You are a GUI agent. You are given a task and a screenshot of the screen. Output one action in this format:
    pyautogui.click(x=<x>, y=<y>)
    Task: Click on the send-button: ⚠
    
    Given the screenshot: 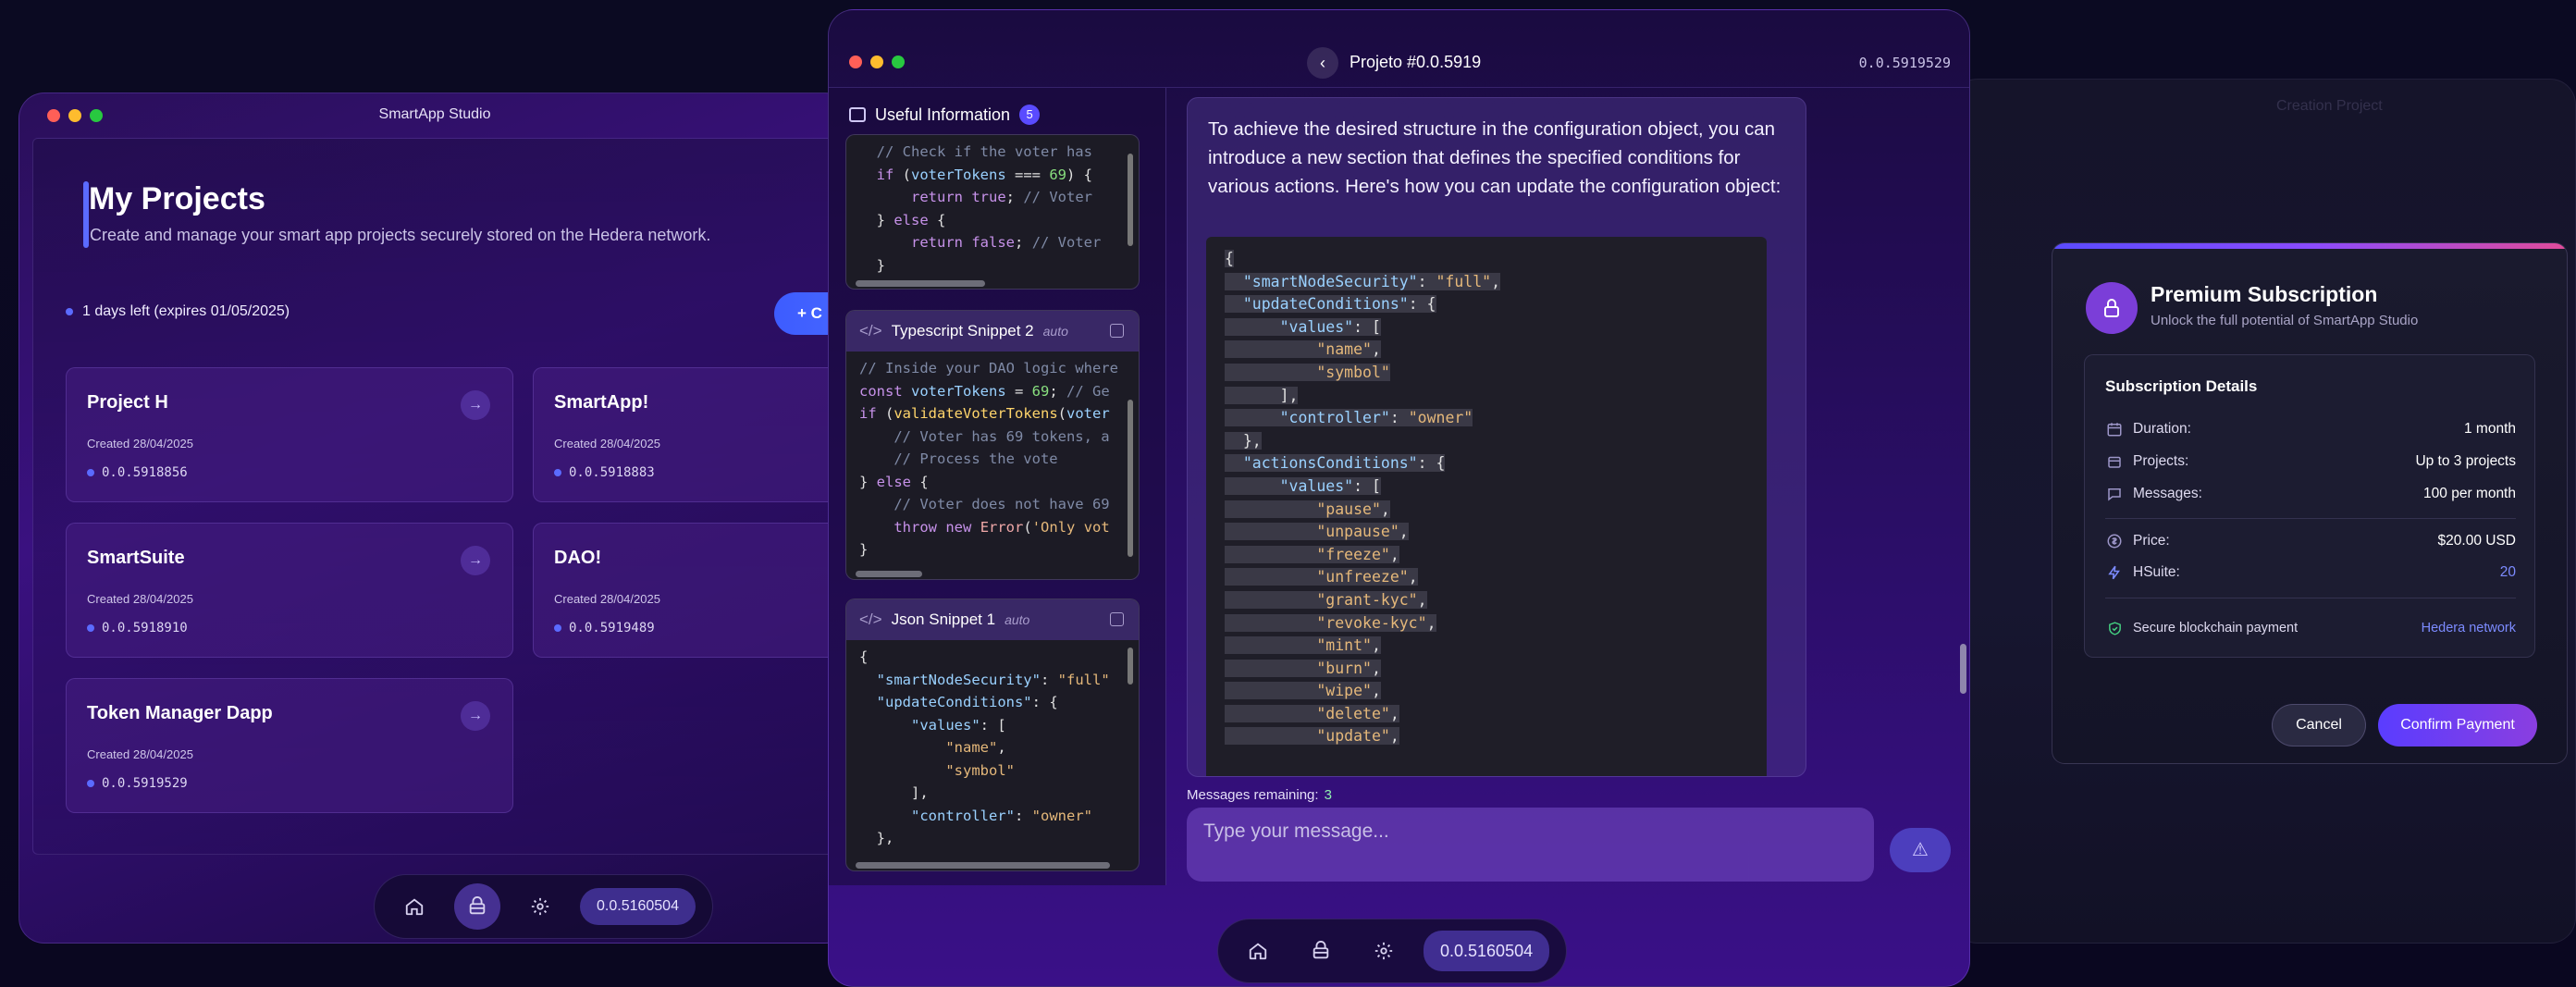 What is the action you would take?
    pyautogui.click(x=1920, y=850)
    